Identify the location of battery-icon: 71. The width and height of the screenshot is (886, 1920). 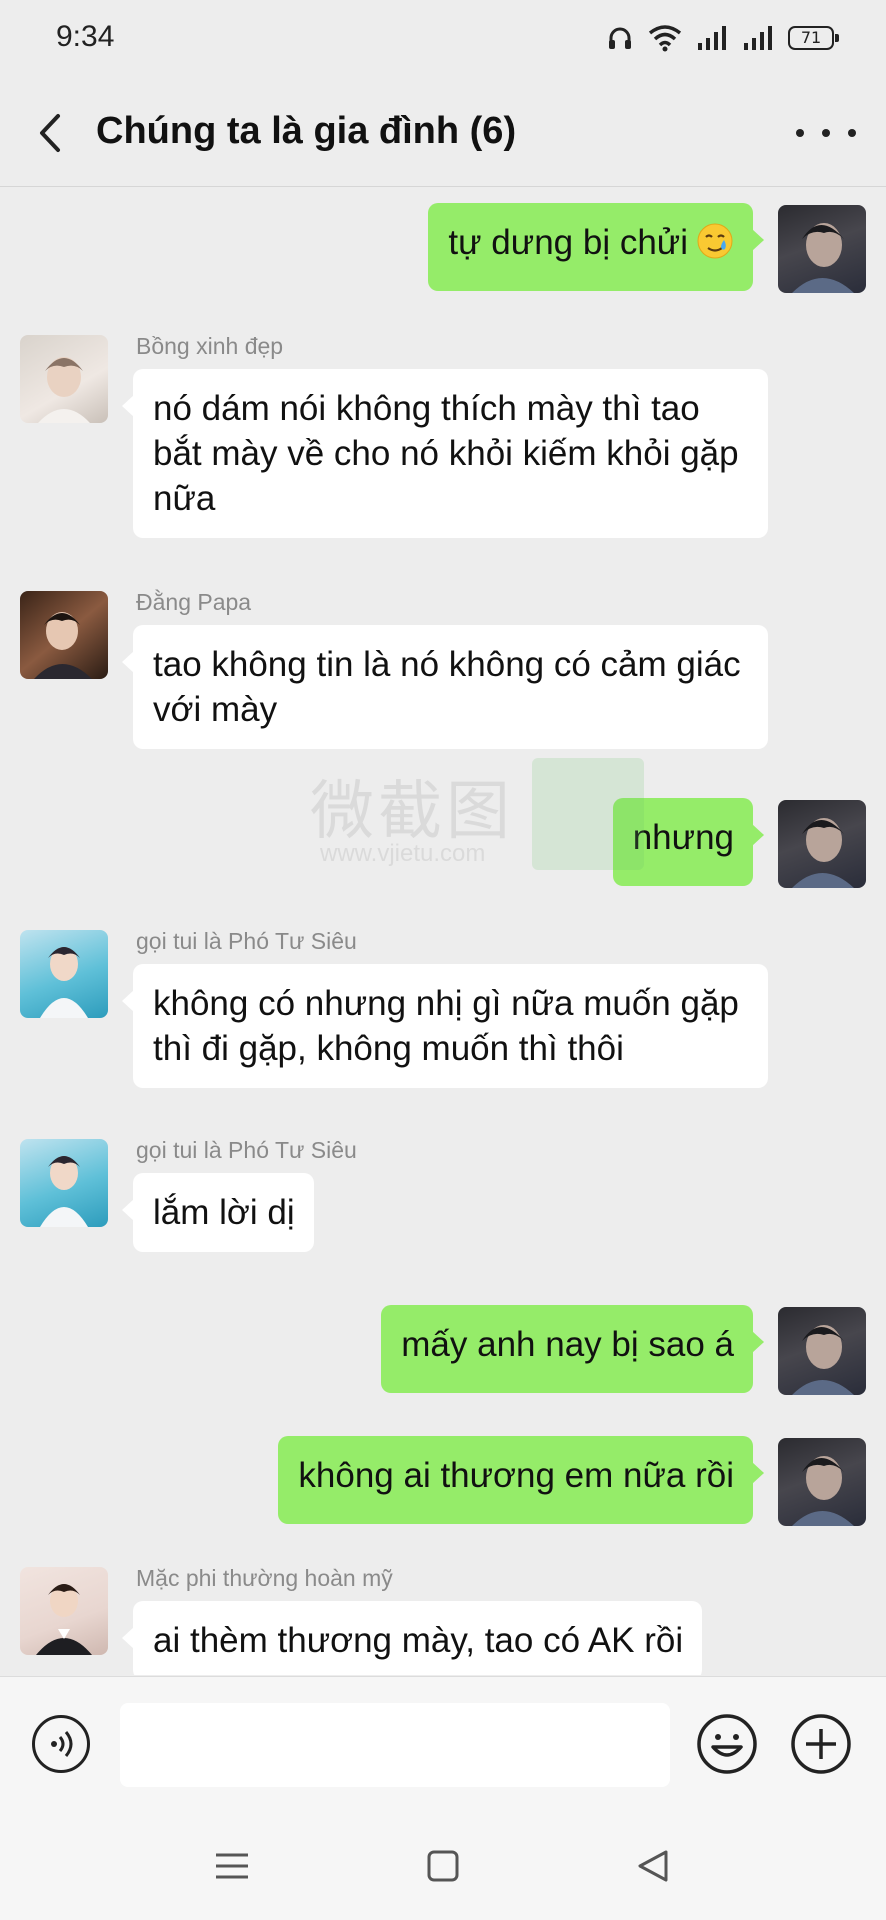
(813, 38).